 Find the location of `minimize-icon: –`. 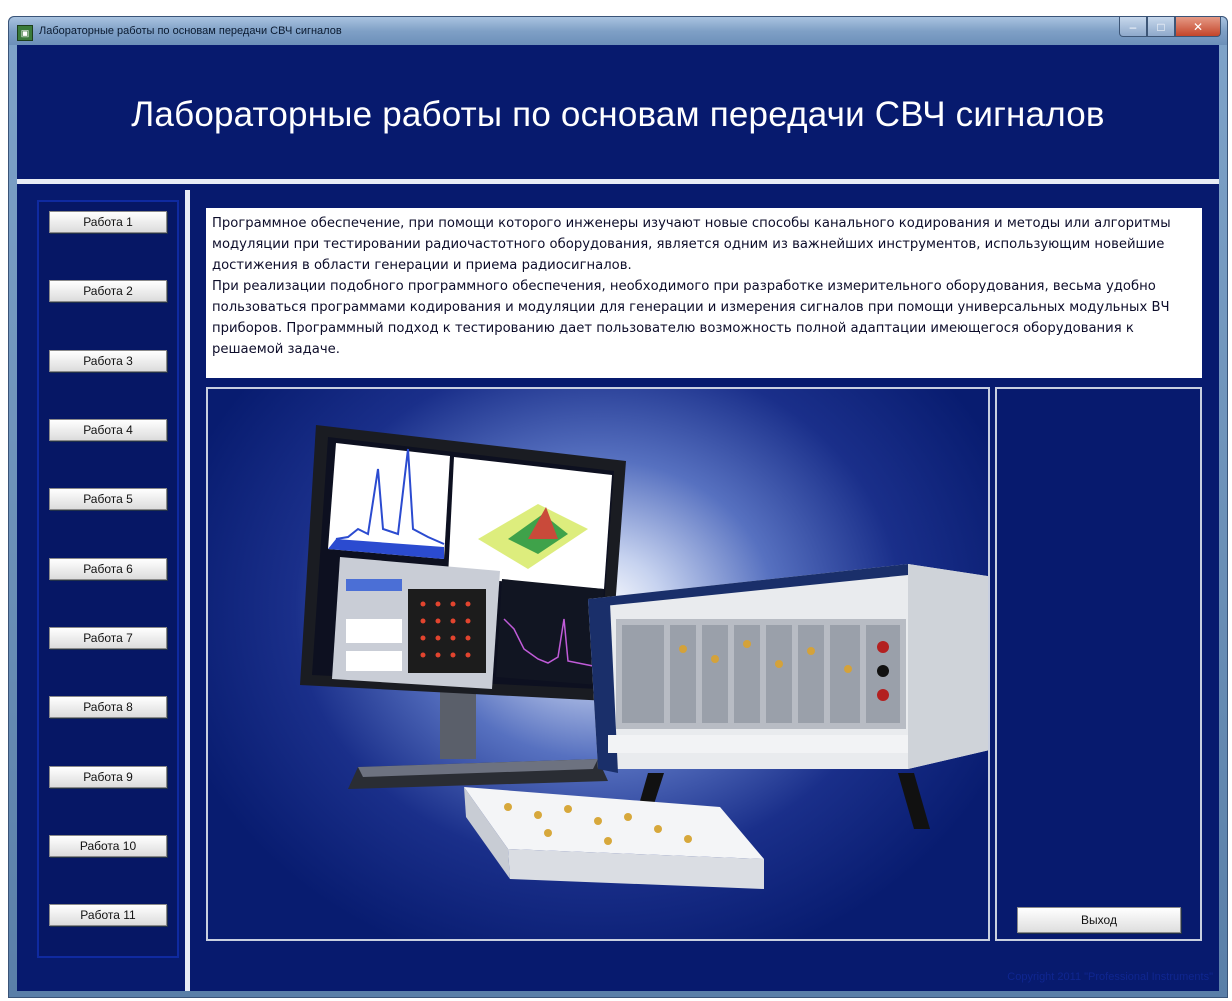

minimize-icon: – is located at coordinates (1133, 26).